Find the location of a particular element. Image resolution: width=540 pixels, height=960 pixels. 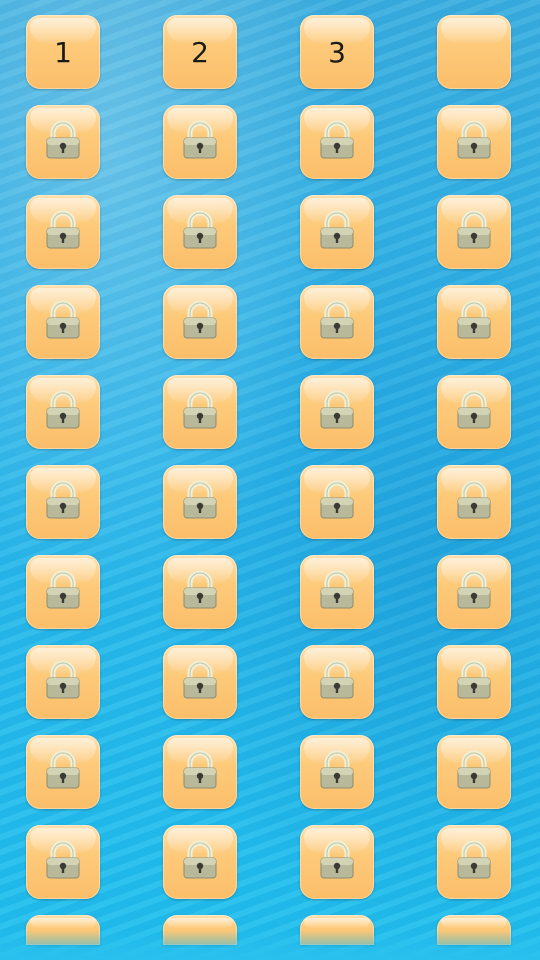

level-tile-2: 2 is located at coordinates (200, 52).